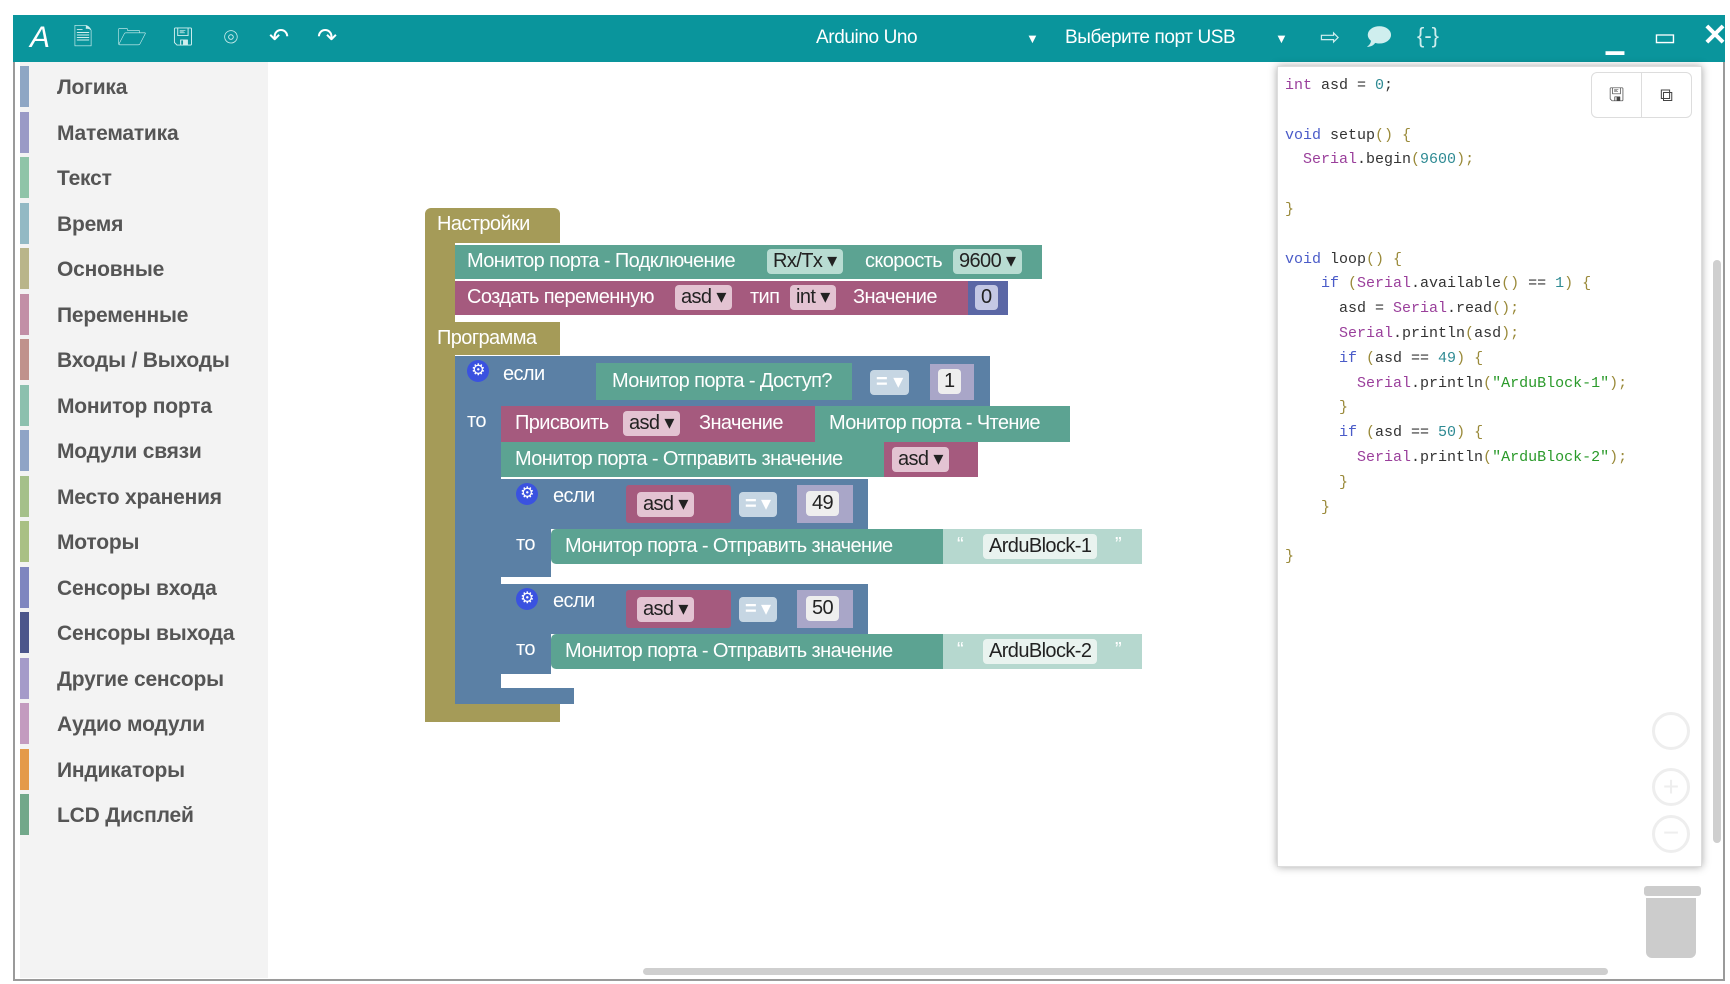 Image resolution: width=1730 pixels, height=984 pixels. Describe the element at coordinates (144, 405) in the screenshot. I see `sidebar-item: Монитор порта` at that location.